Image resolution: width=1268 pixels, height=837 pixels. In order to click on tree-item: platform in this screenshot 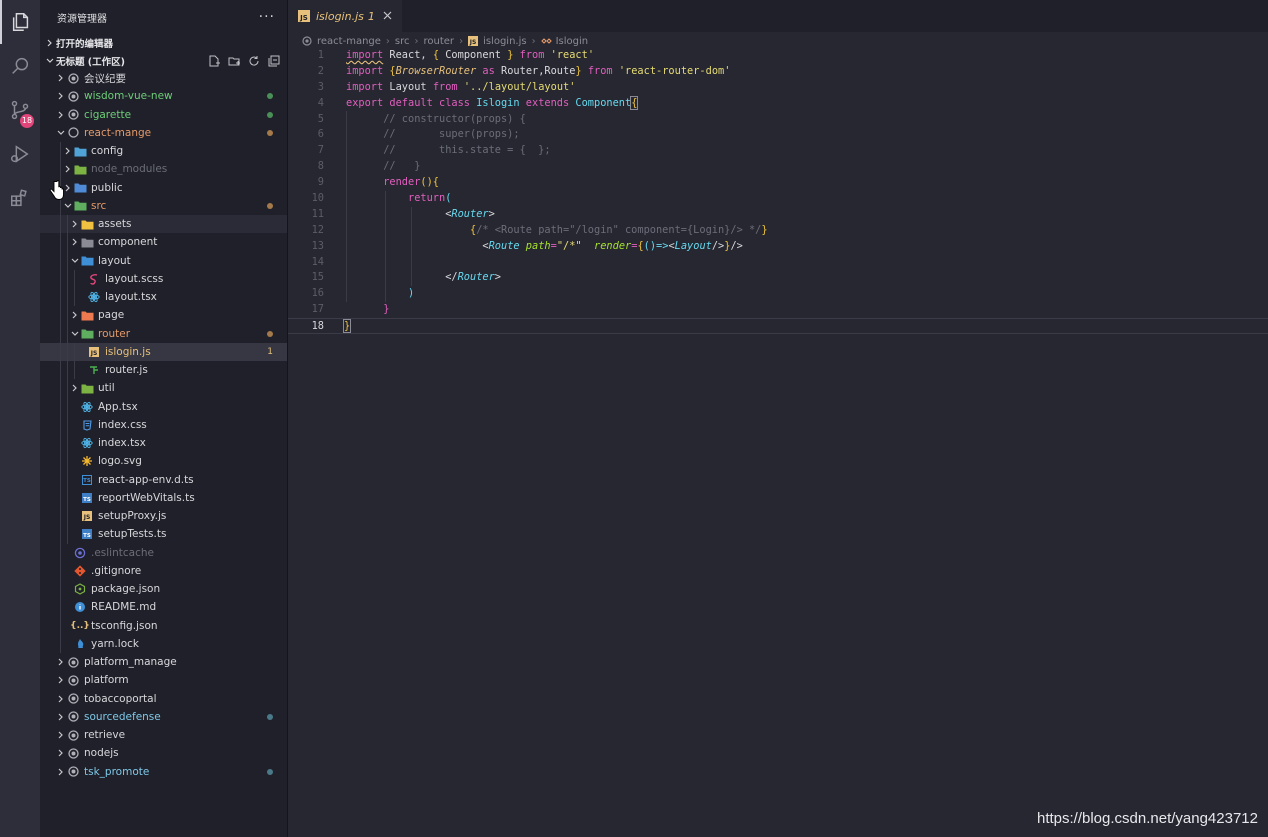, I will do `click(163, 680)`.